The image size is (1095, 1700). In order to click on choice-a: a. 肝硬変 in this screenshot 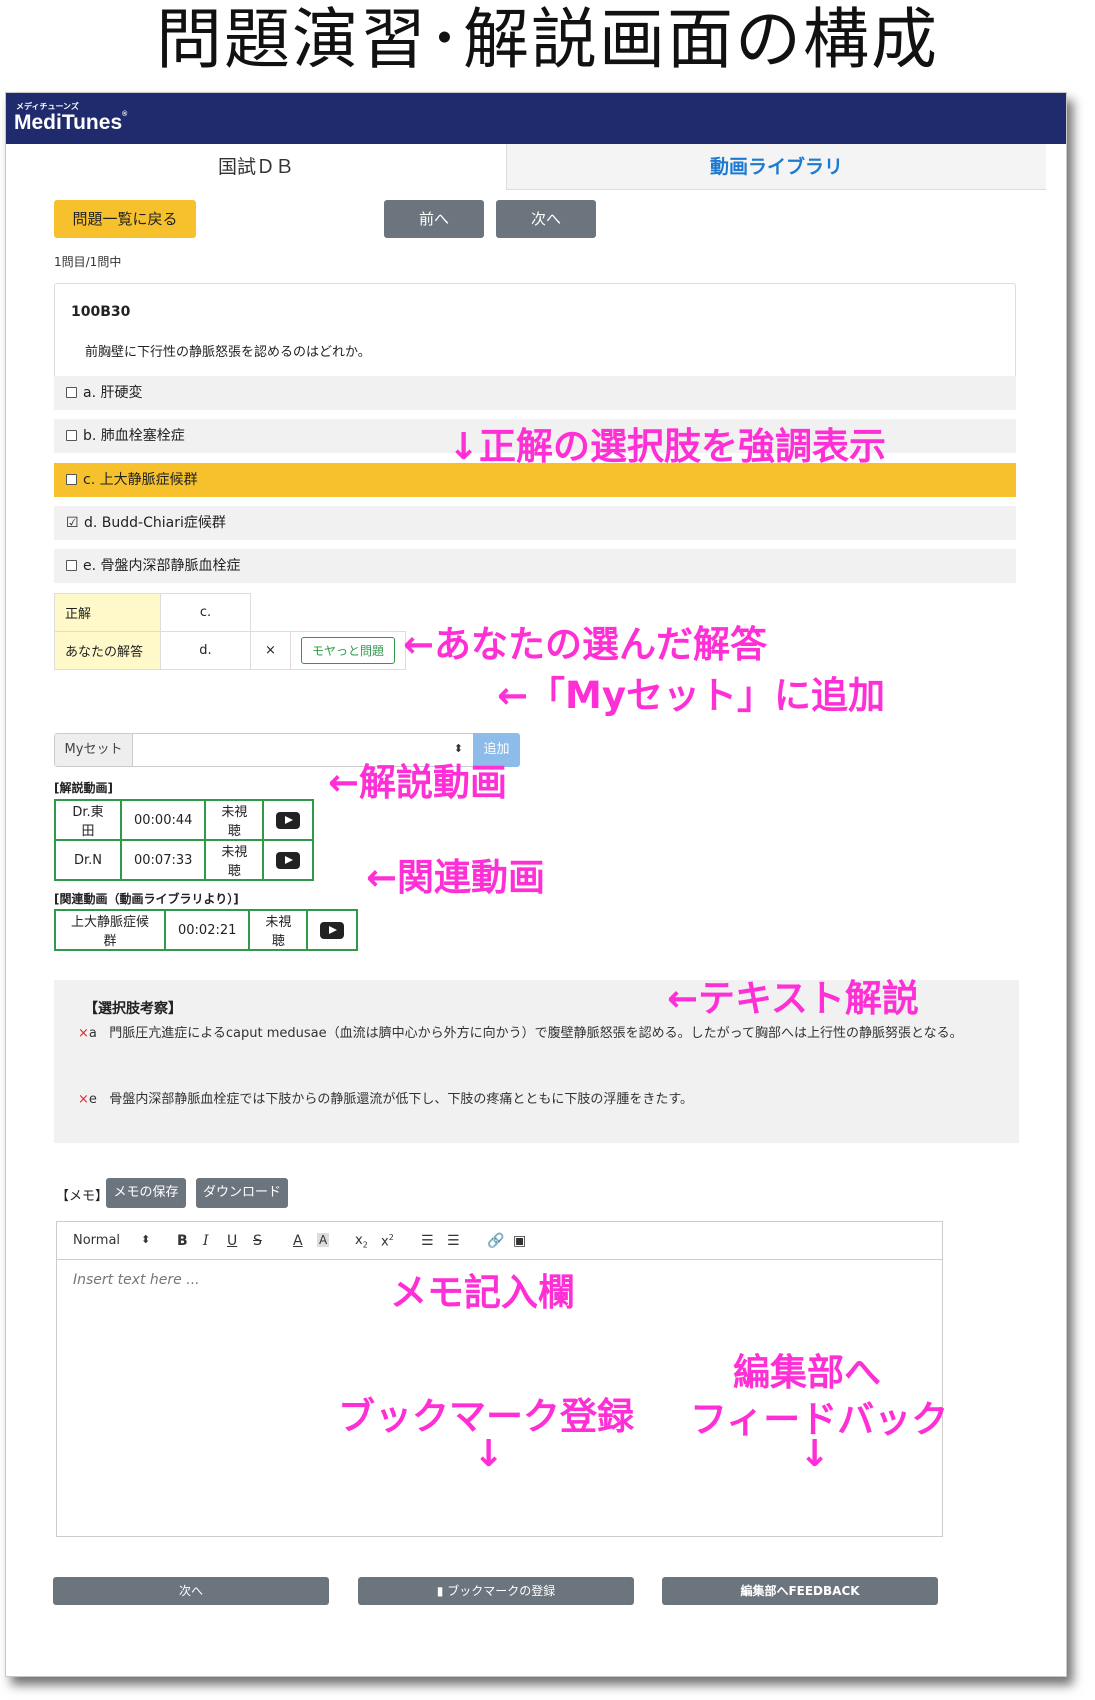, I will do `click(535, 393)`.